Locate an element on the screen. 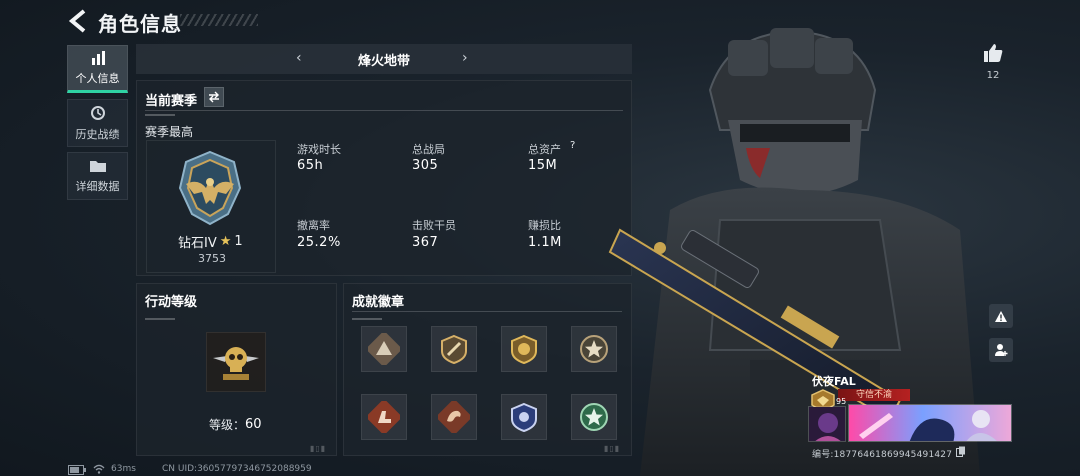 This screenshot has width=1080, height=476. mode-selector: ‹ 烽火地带 › is located at coordinates (384, 59).